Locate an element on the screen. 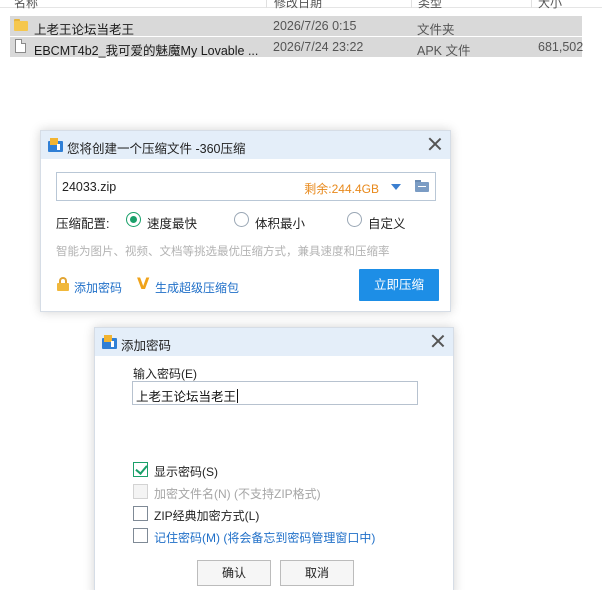  radio-label: 速度最快 is located at coordinates (172, 224).